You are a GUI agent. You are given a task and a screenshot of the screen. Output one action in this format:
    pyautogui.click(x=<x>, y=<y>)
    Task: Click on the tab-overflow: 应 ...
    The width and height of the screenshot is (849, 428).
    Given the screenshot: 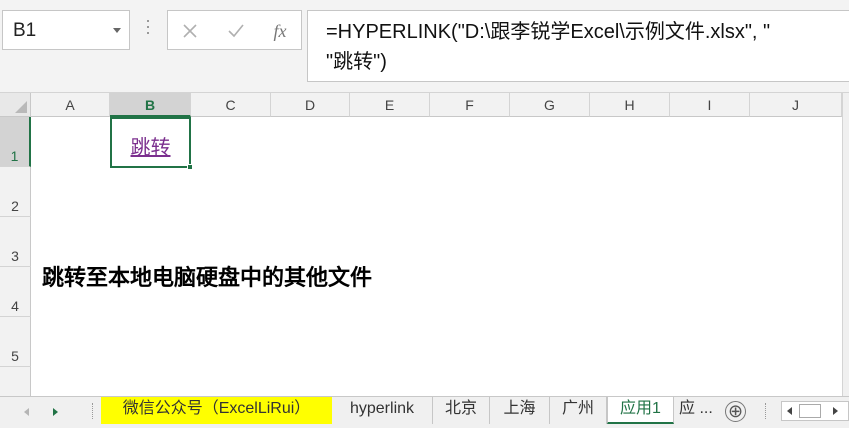 What is the action you would take?
    pyautogui.click(x=697, y=410)
    